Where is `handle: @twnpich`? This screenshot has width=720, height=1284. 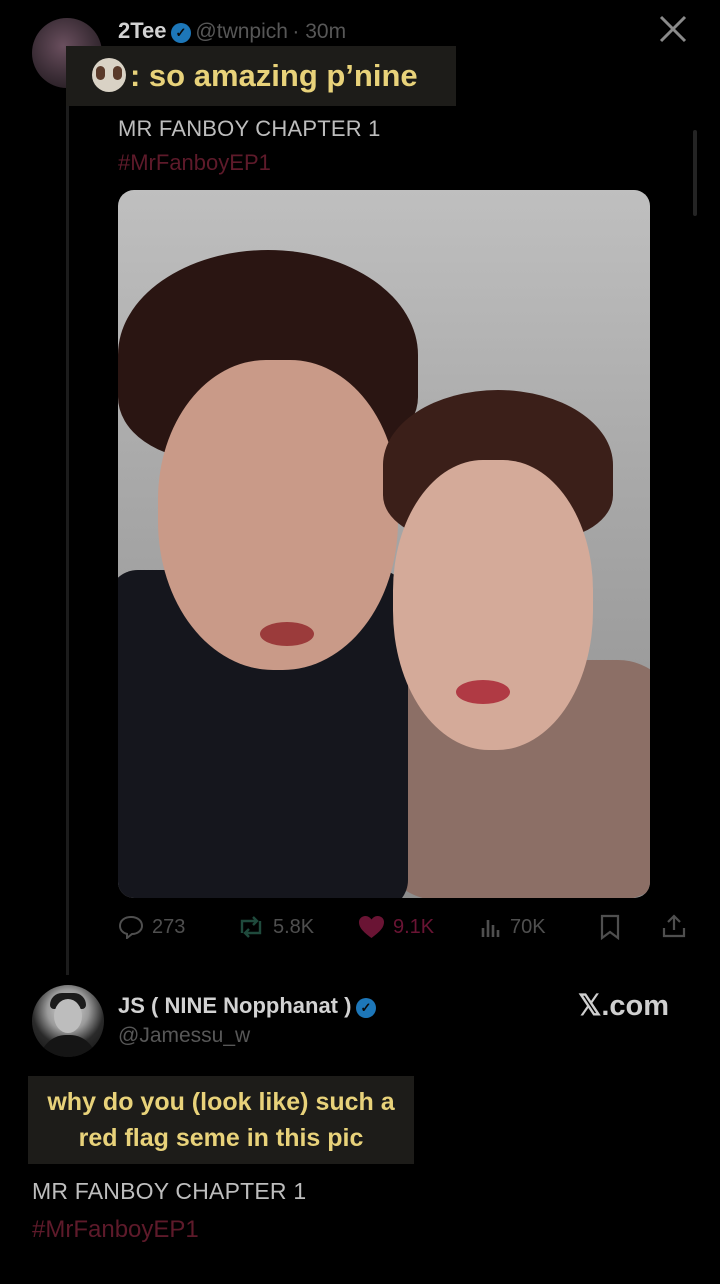 handle: @twnpich is located at coordinates (241, 31).